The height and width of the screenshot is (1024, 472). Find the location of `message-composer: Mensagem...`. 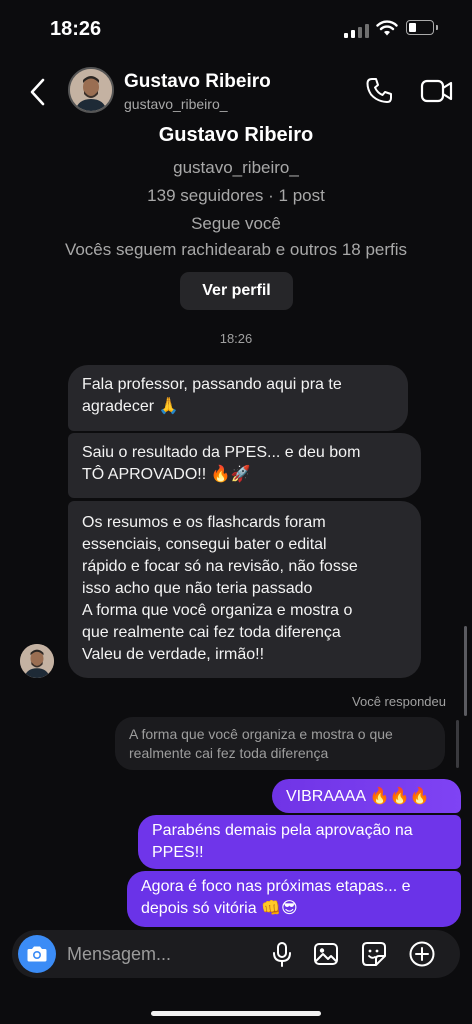

message-composer: Mensagem... is located at coordinates (236, 954).